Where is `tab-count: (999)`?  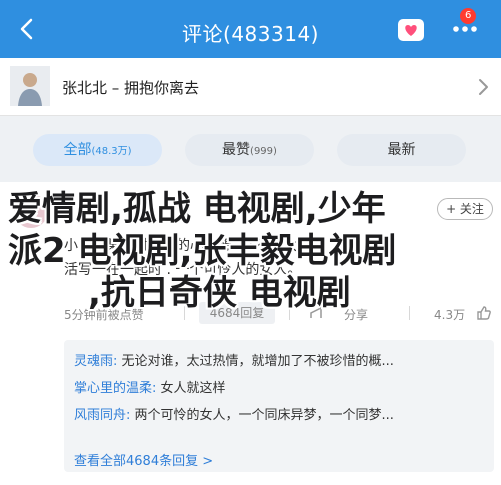
tab-count: (999) is located at coordinates (263, 151).